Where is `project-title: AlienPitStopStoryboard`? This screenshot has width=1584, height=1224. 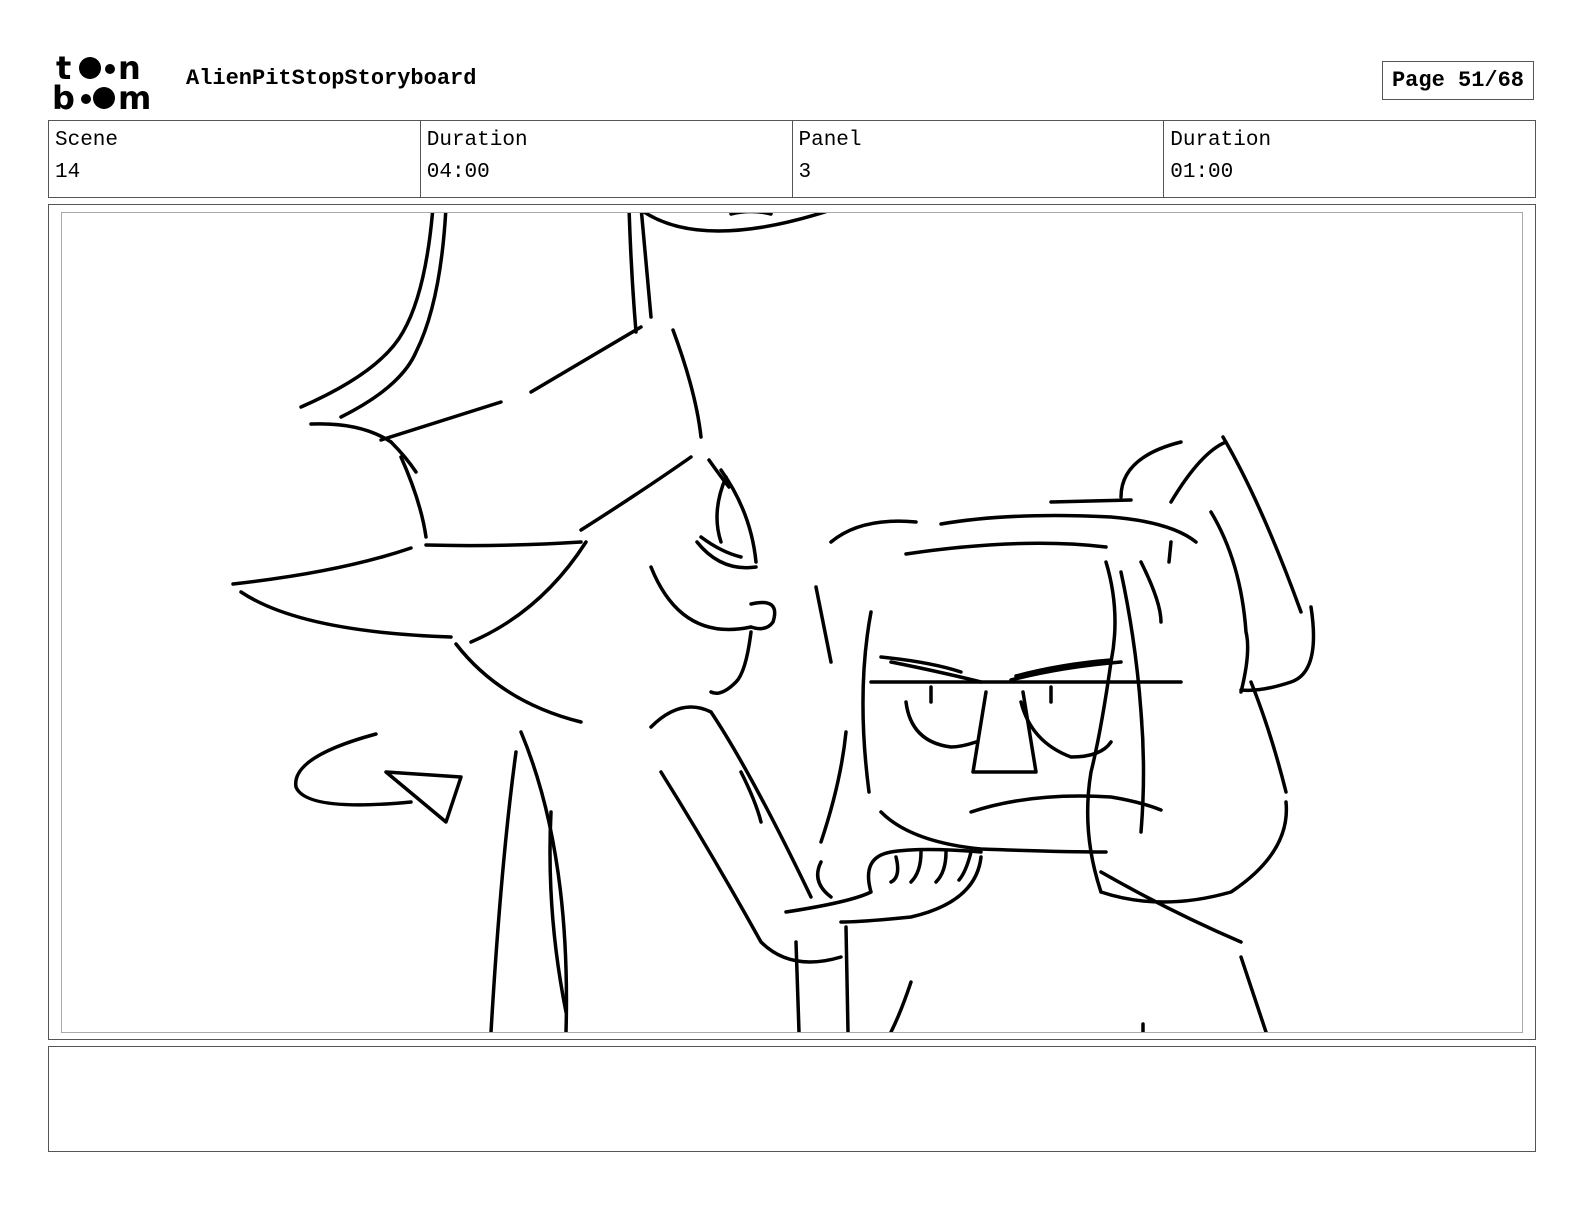 project-title: AlienPitStopStoryboard is located at coordinates (331, 78).